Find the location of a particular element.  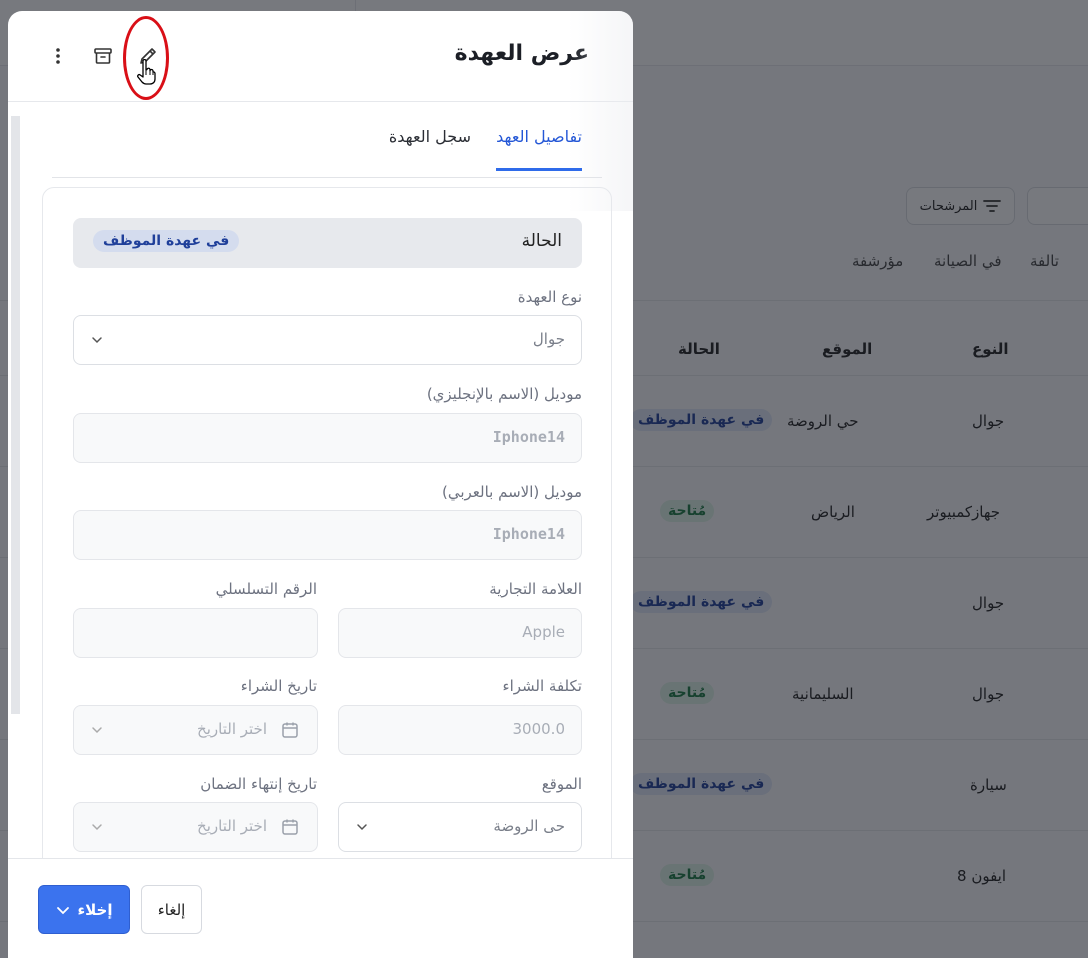

custody-type-select: جوال is located at coordinates (327, 340).